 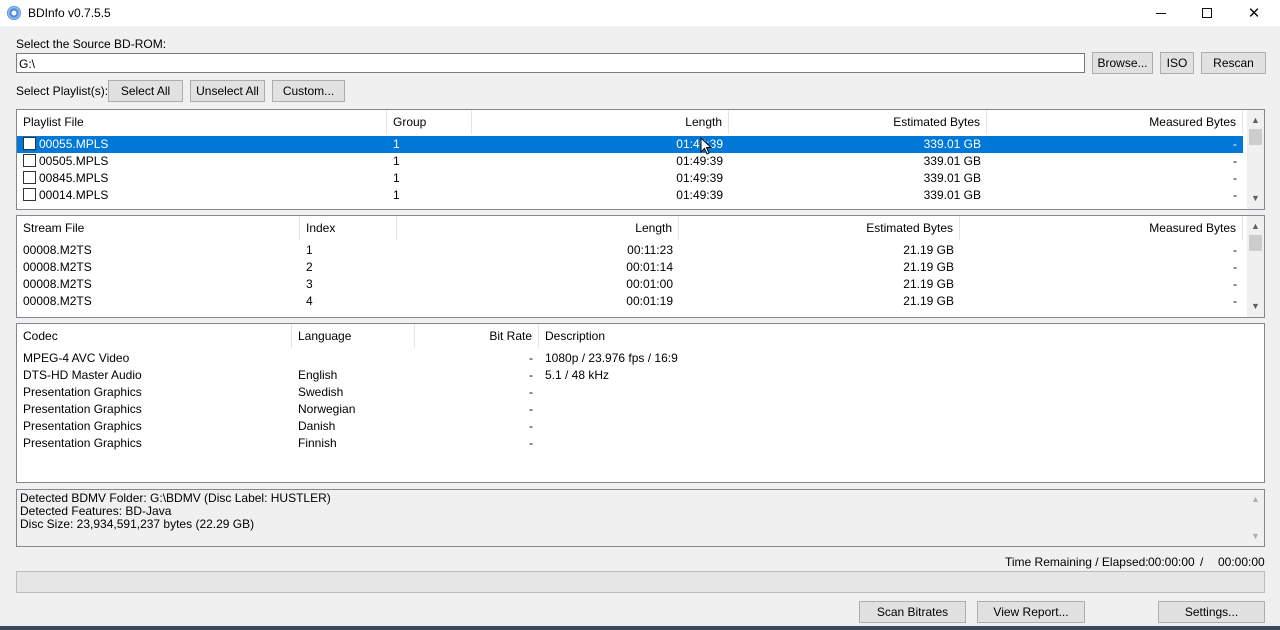 I want to click on stream-scrollbar: ▲ ▼, so click(x=1255, y=266).